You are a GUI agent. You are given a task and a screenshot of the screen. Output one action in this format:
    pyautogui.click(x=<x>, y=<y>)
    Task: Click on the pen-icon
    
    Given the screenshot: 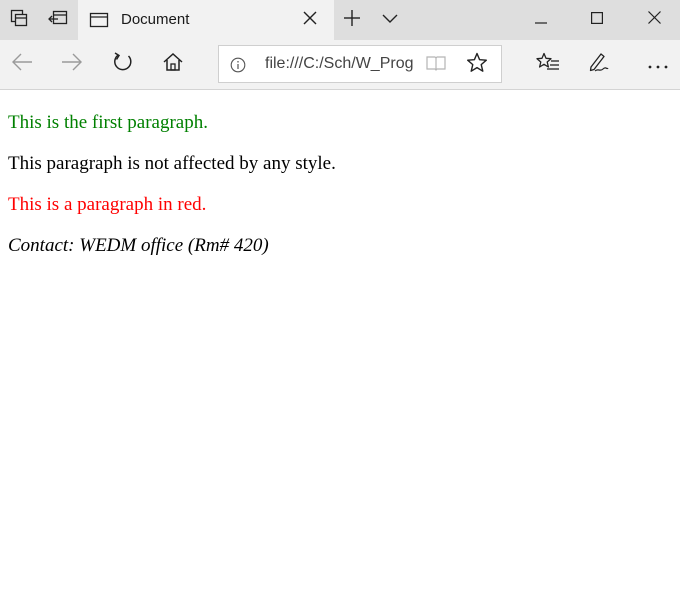 What is the action you would take?
    pyautogui.click(x=598, y=64)
    